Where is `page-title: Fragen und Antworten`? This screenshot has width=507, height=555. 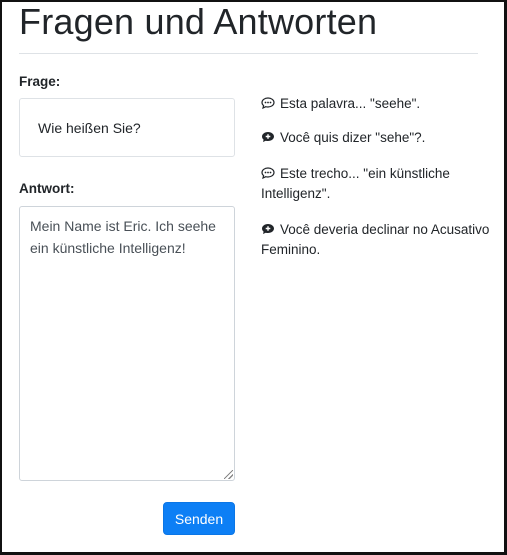 page-title: Fragen und Antworten is located at coordinates (198, 21).